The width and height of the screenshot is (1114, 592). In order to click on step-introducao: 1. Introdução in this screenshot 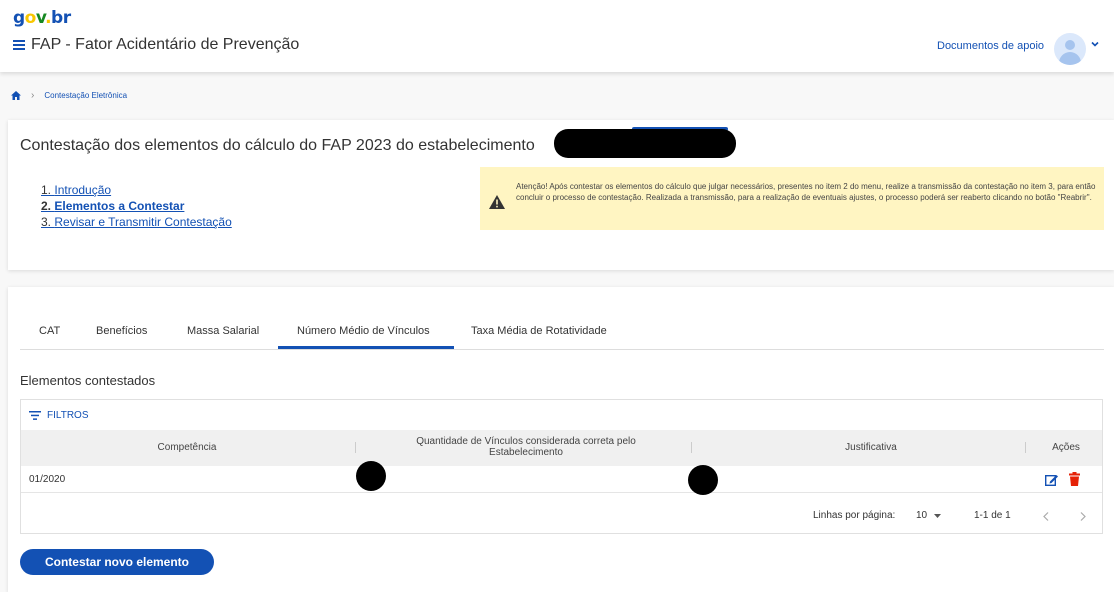, I will do `click(136, 190)`.